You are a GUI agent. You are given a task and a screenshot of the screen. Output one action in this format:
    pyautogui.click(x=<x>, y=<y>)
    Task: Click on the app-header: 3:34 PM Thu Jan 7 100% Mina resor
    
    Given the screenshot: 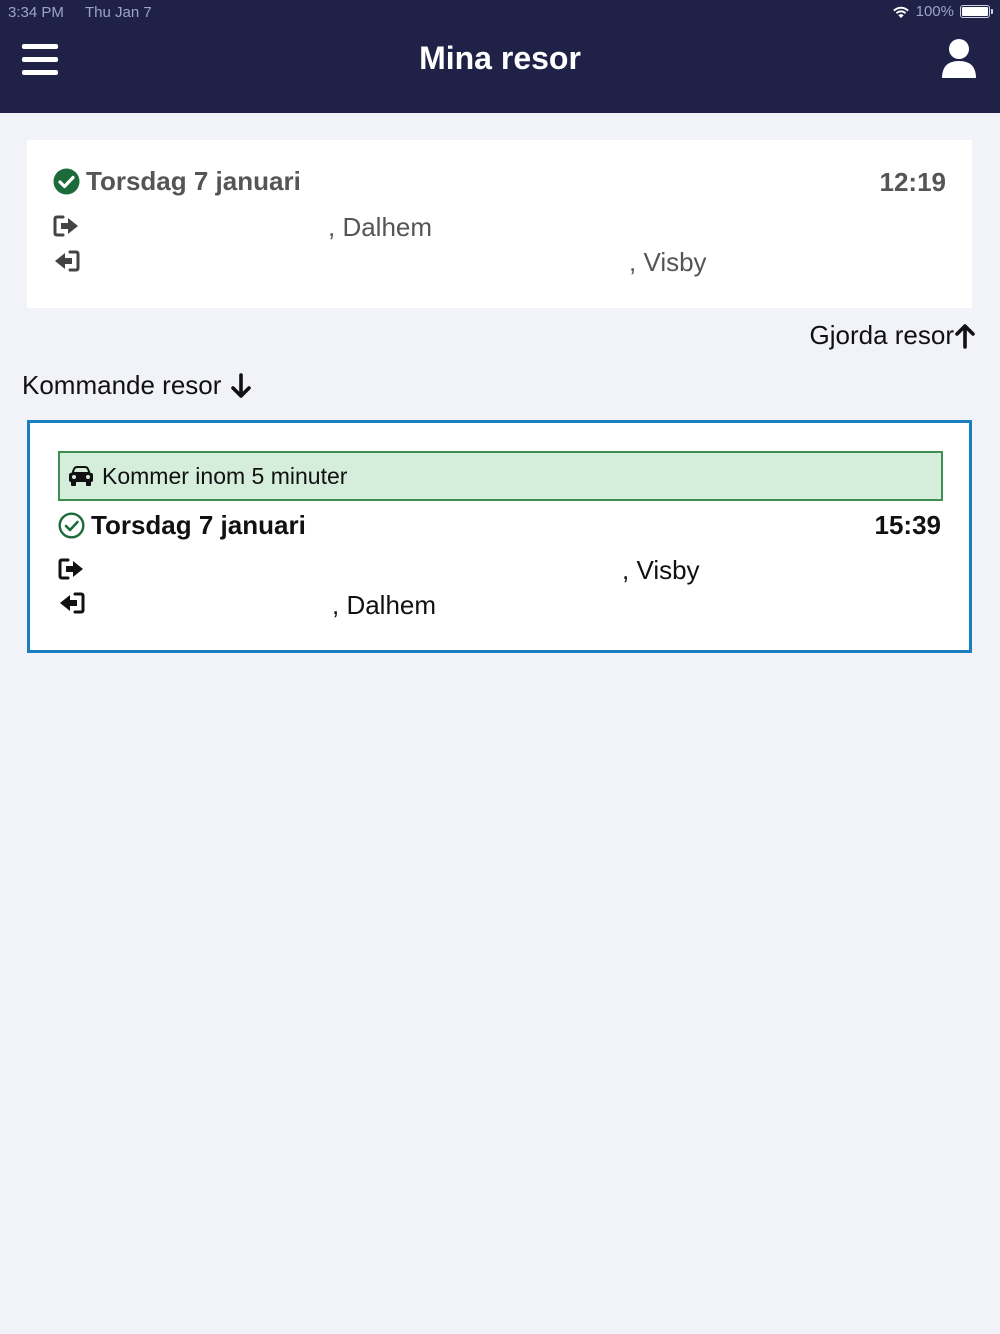 What is the action you would take?
    pyautogui.click(x=500, y=56)
    